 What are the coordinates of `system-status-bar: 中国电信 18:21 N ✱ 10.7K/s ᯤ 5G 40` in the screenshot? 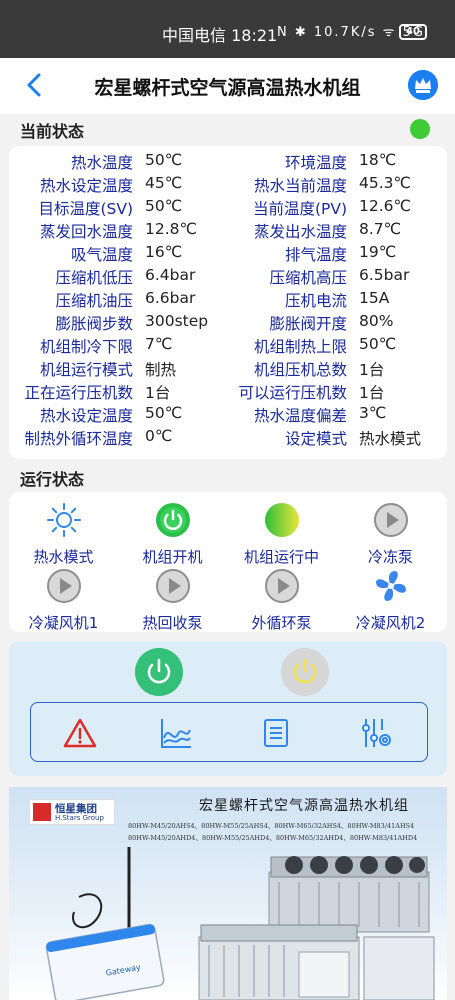 It's located at (227, 29).